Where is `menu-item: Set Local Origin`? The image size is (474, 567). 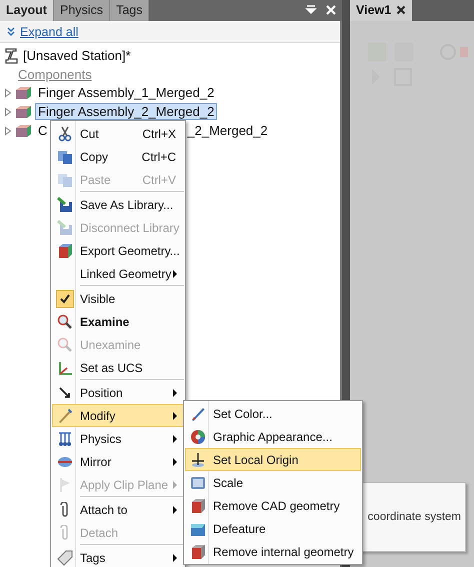 menu-item: Set Local Origin is located at coordinates (273, 459).